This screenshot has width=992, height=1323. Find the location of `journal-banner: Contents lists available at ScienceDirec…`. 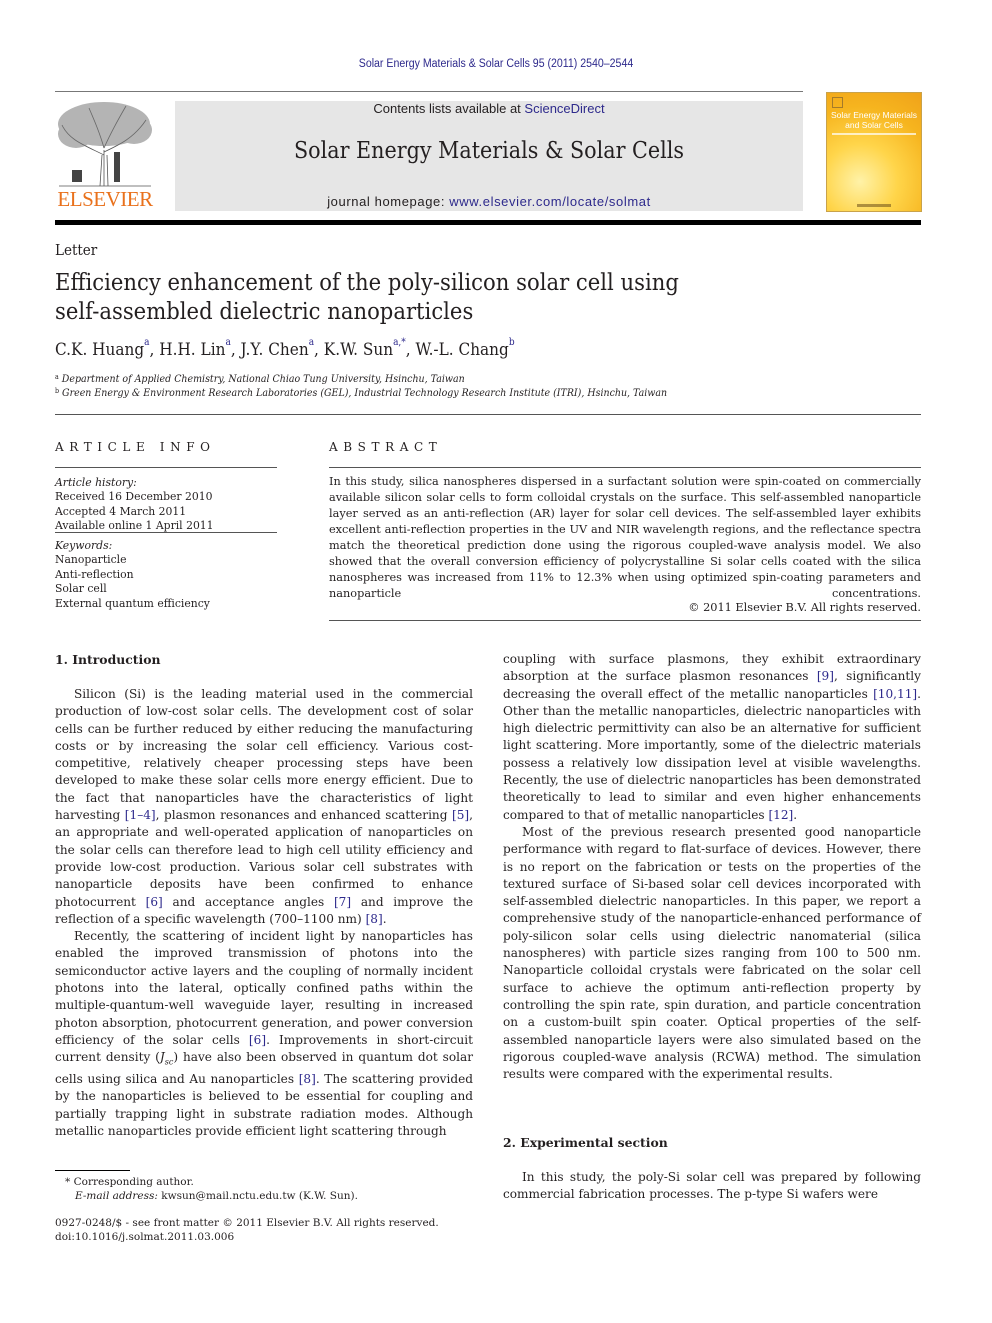

journal-banner: Contents lists available at ScienceDirec… is located at coordinates (489, 156).